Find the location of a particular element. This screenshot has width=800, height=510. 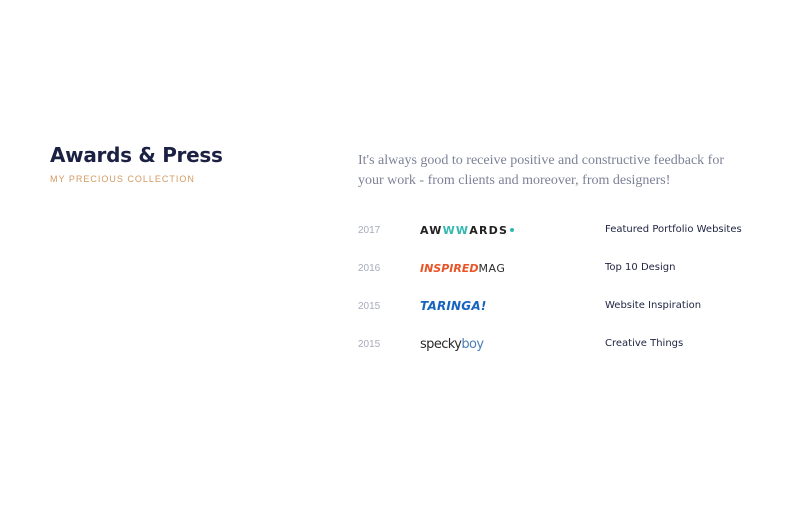

awwwards-logo-text-start: AW is located at coordinates (431, 230).